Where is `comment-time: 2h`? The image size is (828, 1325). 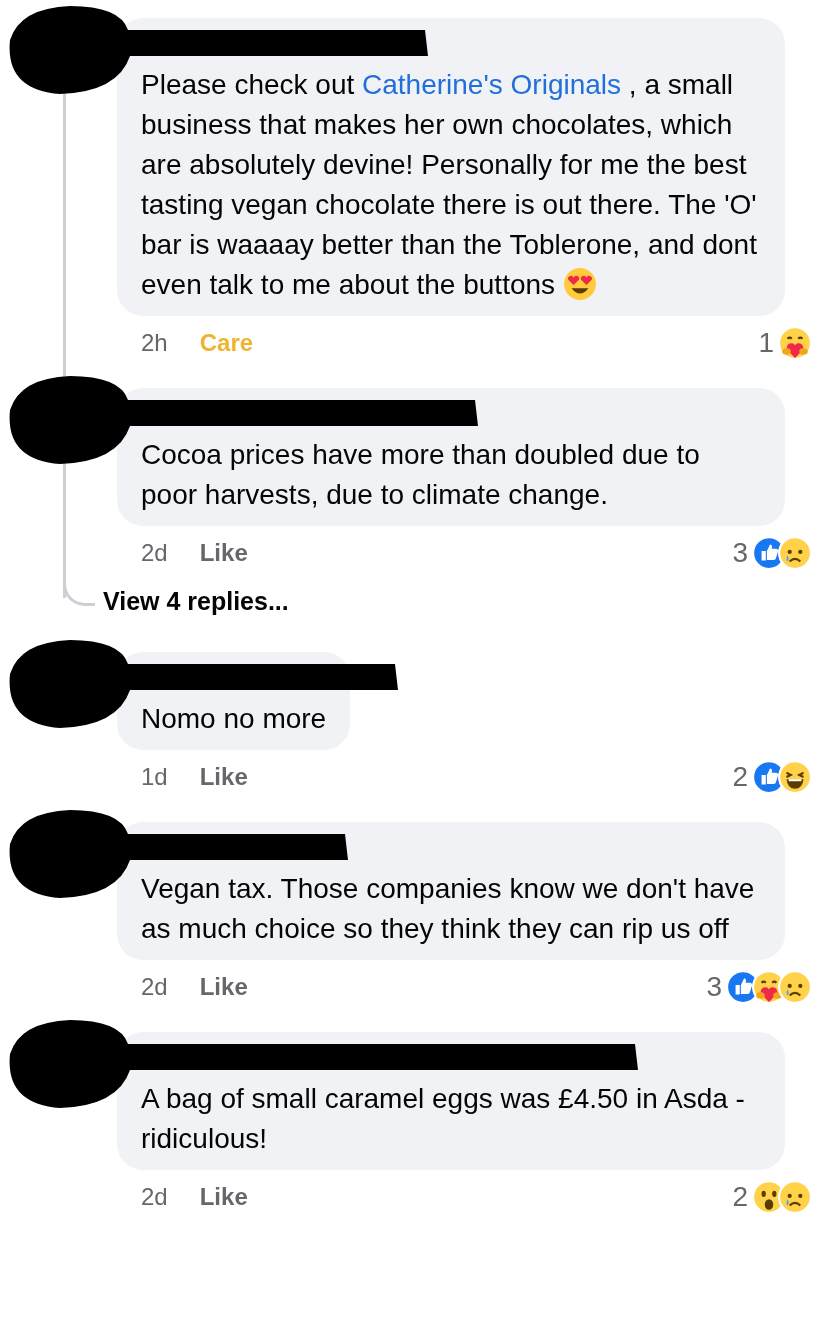
comment-time: 2h is located at coordinates (154, 343).